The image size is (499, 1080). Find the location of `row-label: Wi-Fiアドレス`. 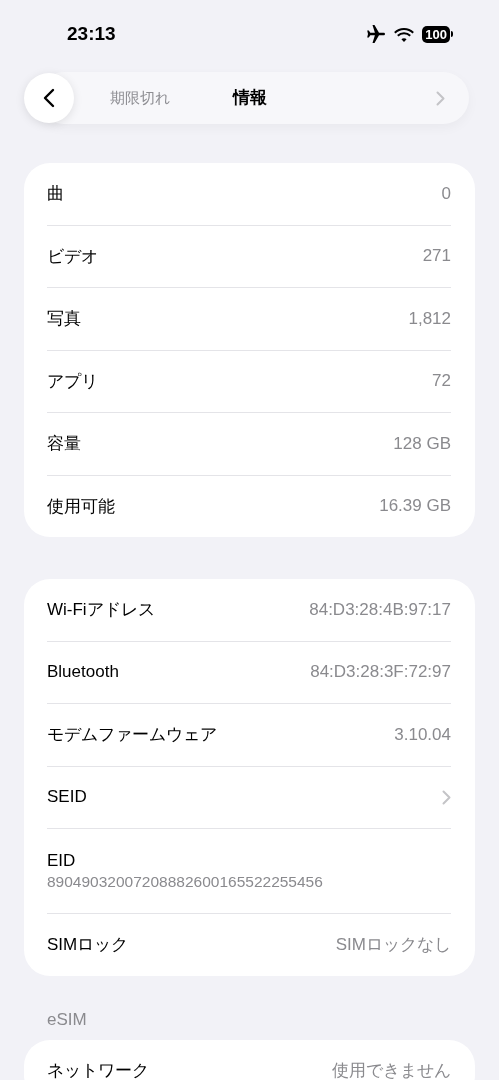

row-label: Wi-Fiアドレス is located at coordinates (101, 610).